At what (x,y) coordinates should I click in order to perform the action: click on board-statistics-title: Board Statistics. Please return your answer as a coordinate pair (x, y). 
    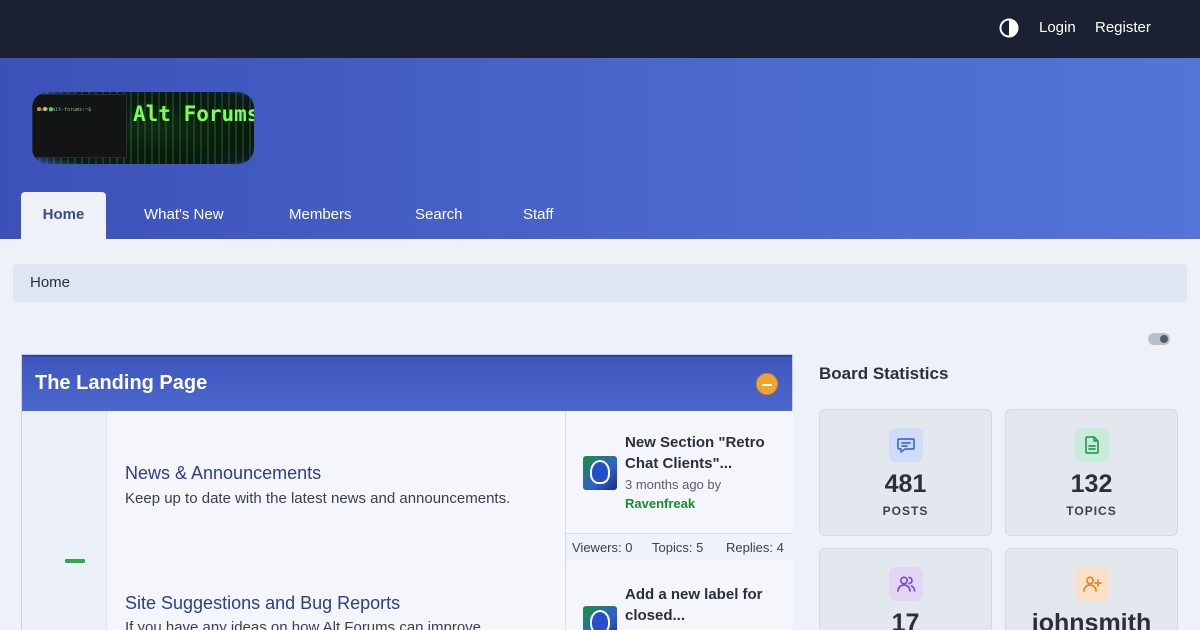
    Looking at the image, I should click on (884, 373).